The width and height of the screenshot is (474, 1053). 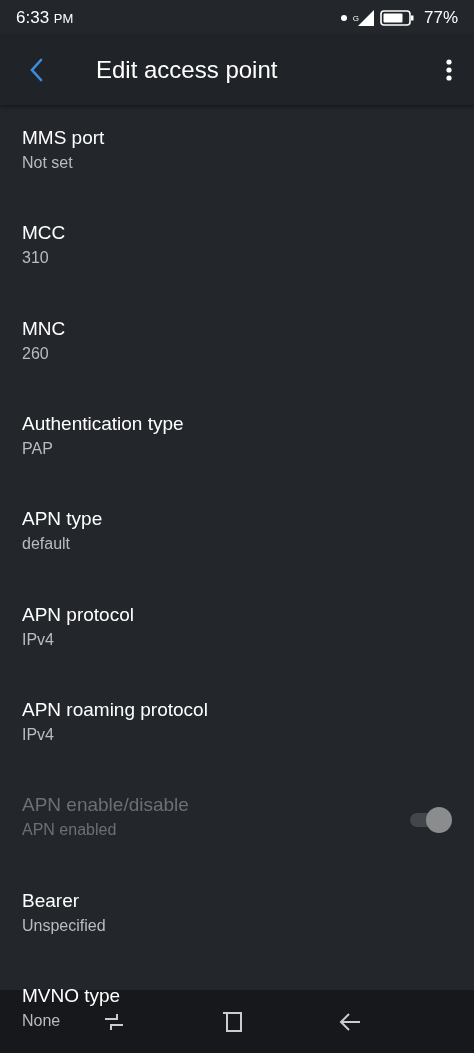 What do you see at coordinates (64, 925) in the screenshot?
I see `setting-summary: Unspecified` at bounding box center [64, 925].